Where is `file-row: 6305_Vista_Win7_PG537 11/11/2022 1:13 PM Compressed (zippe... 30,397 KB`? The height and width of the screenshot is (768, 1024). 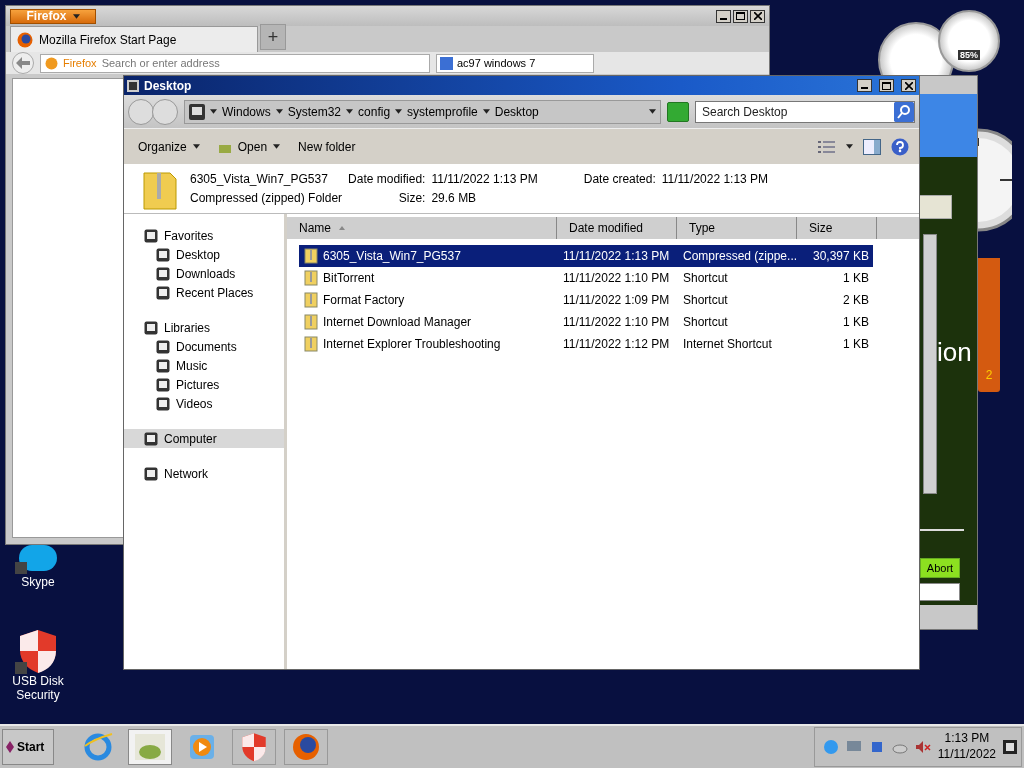 file-row: 6305_Vista_Win7_PG537 11/11/2022 1:13 PM Compressed (zippe... 30,397 KB is located at coordinates (586, 256).